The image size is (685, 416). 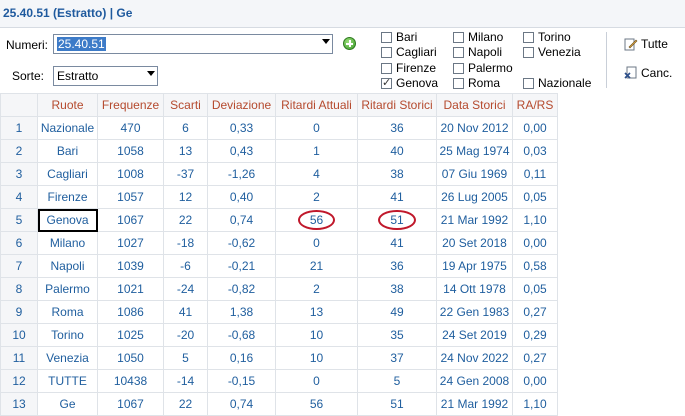 I want to click on cell-frequenze: 1067, so click(x=130, y=404).